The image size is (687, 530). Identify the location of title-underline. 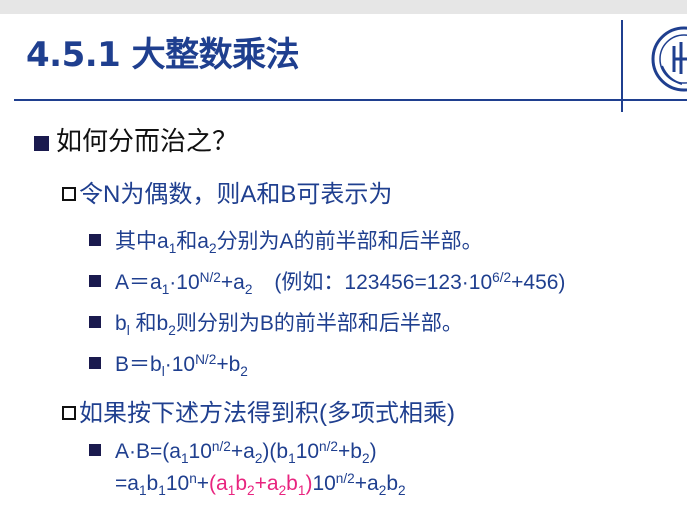
(350, 100).